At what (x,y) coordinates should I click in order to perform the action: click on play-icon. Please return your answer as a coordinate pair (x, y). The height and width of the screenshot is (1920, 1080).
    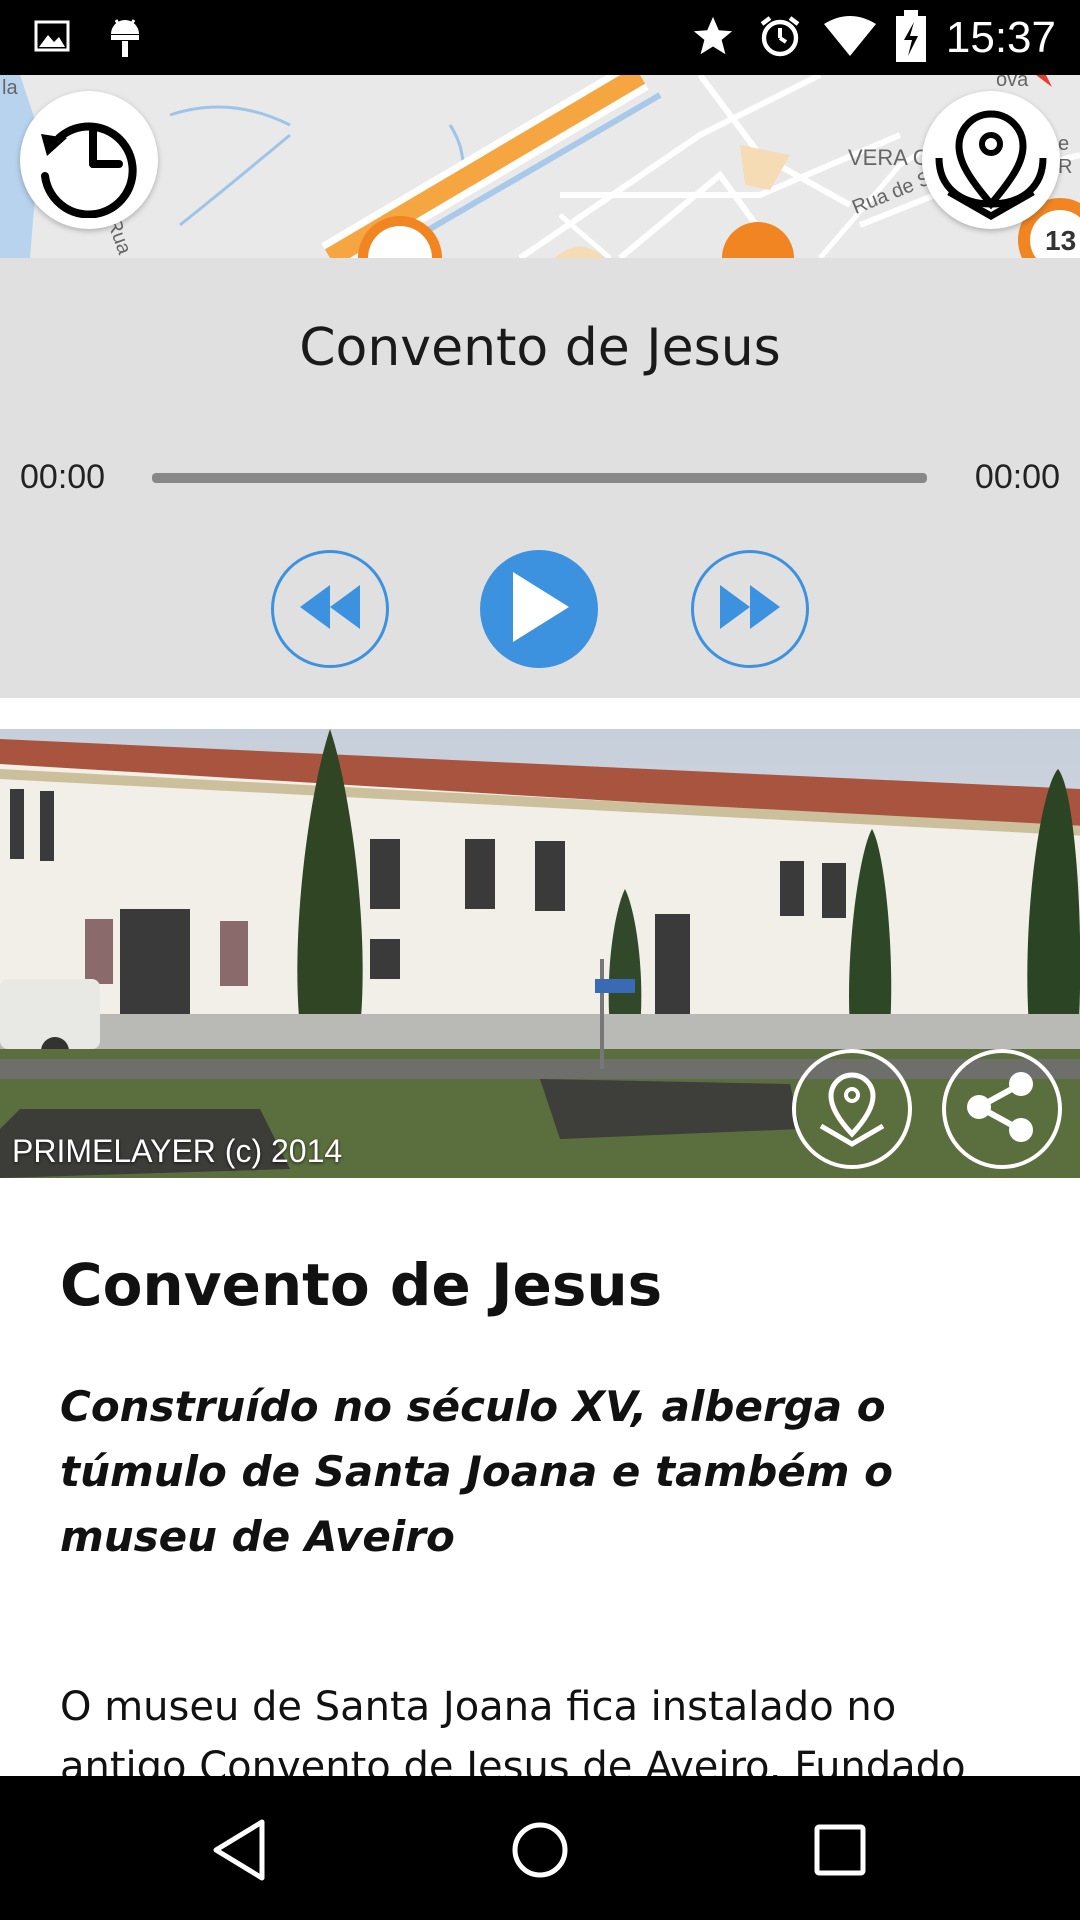
    Looking at the image, I should click on (539, 609).